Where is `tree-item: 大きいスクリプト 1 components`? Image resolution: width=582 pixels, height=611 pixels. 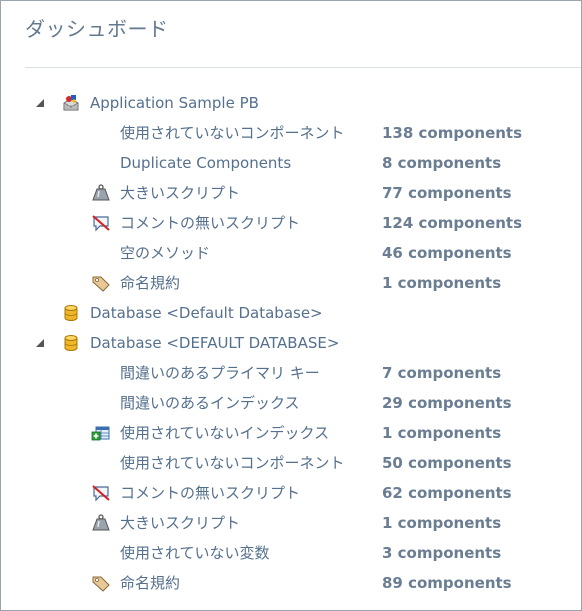 tree-item: 大きいスクリプト 1 components is located at coordinates (291, 523).